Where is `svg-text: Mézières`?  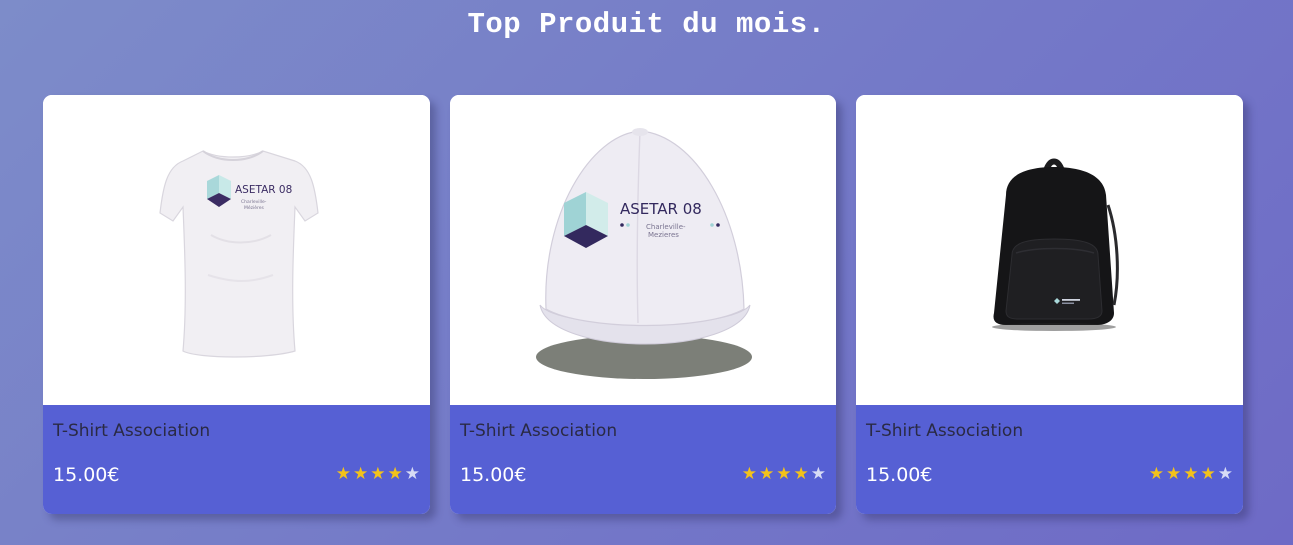
svg-text: Mézières is located at coordinates (254, 207).